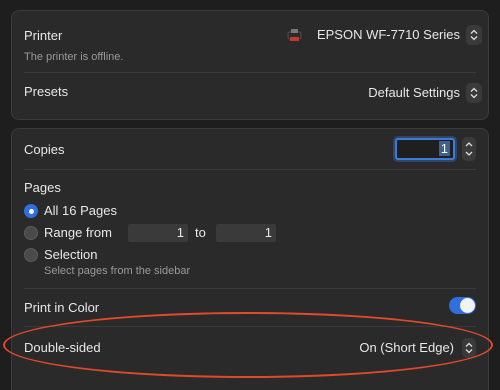  I want to click on copies-value: 1, so click(444, 148).